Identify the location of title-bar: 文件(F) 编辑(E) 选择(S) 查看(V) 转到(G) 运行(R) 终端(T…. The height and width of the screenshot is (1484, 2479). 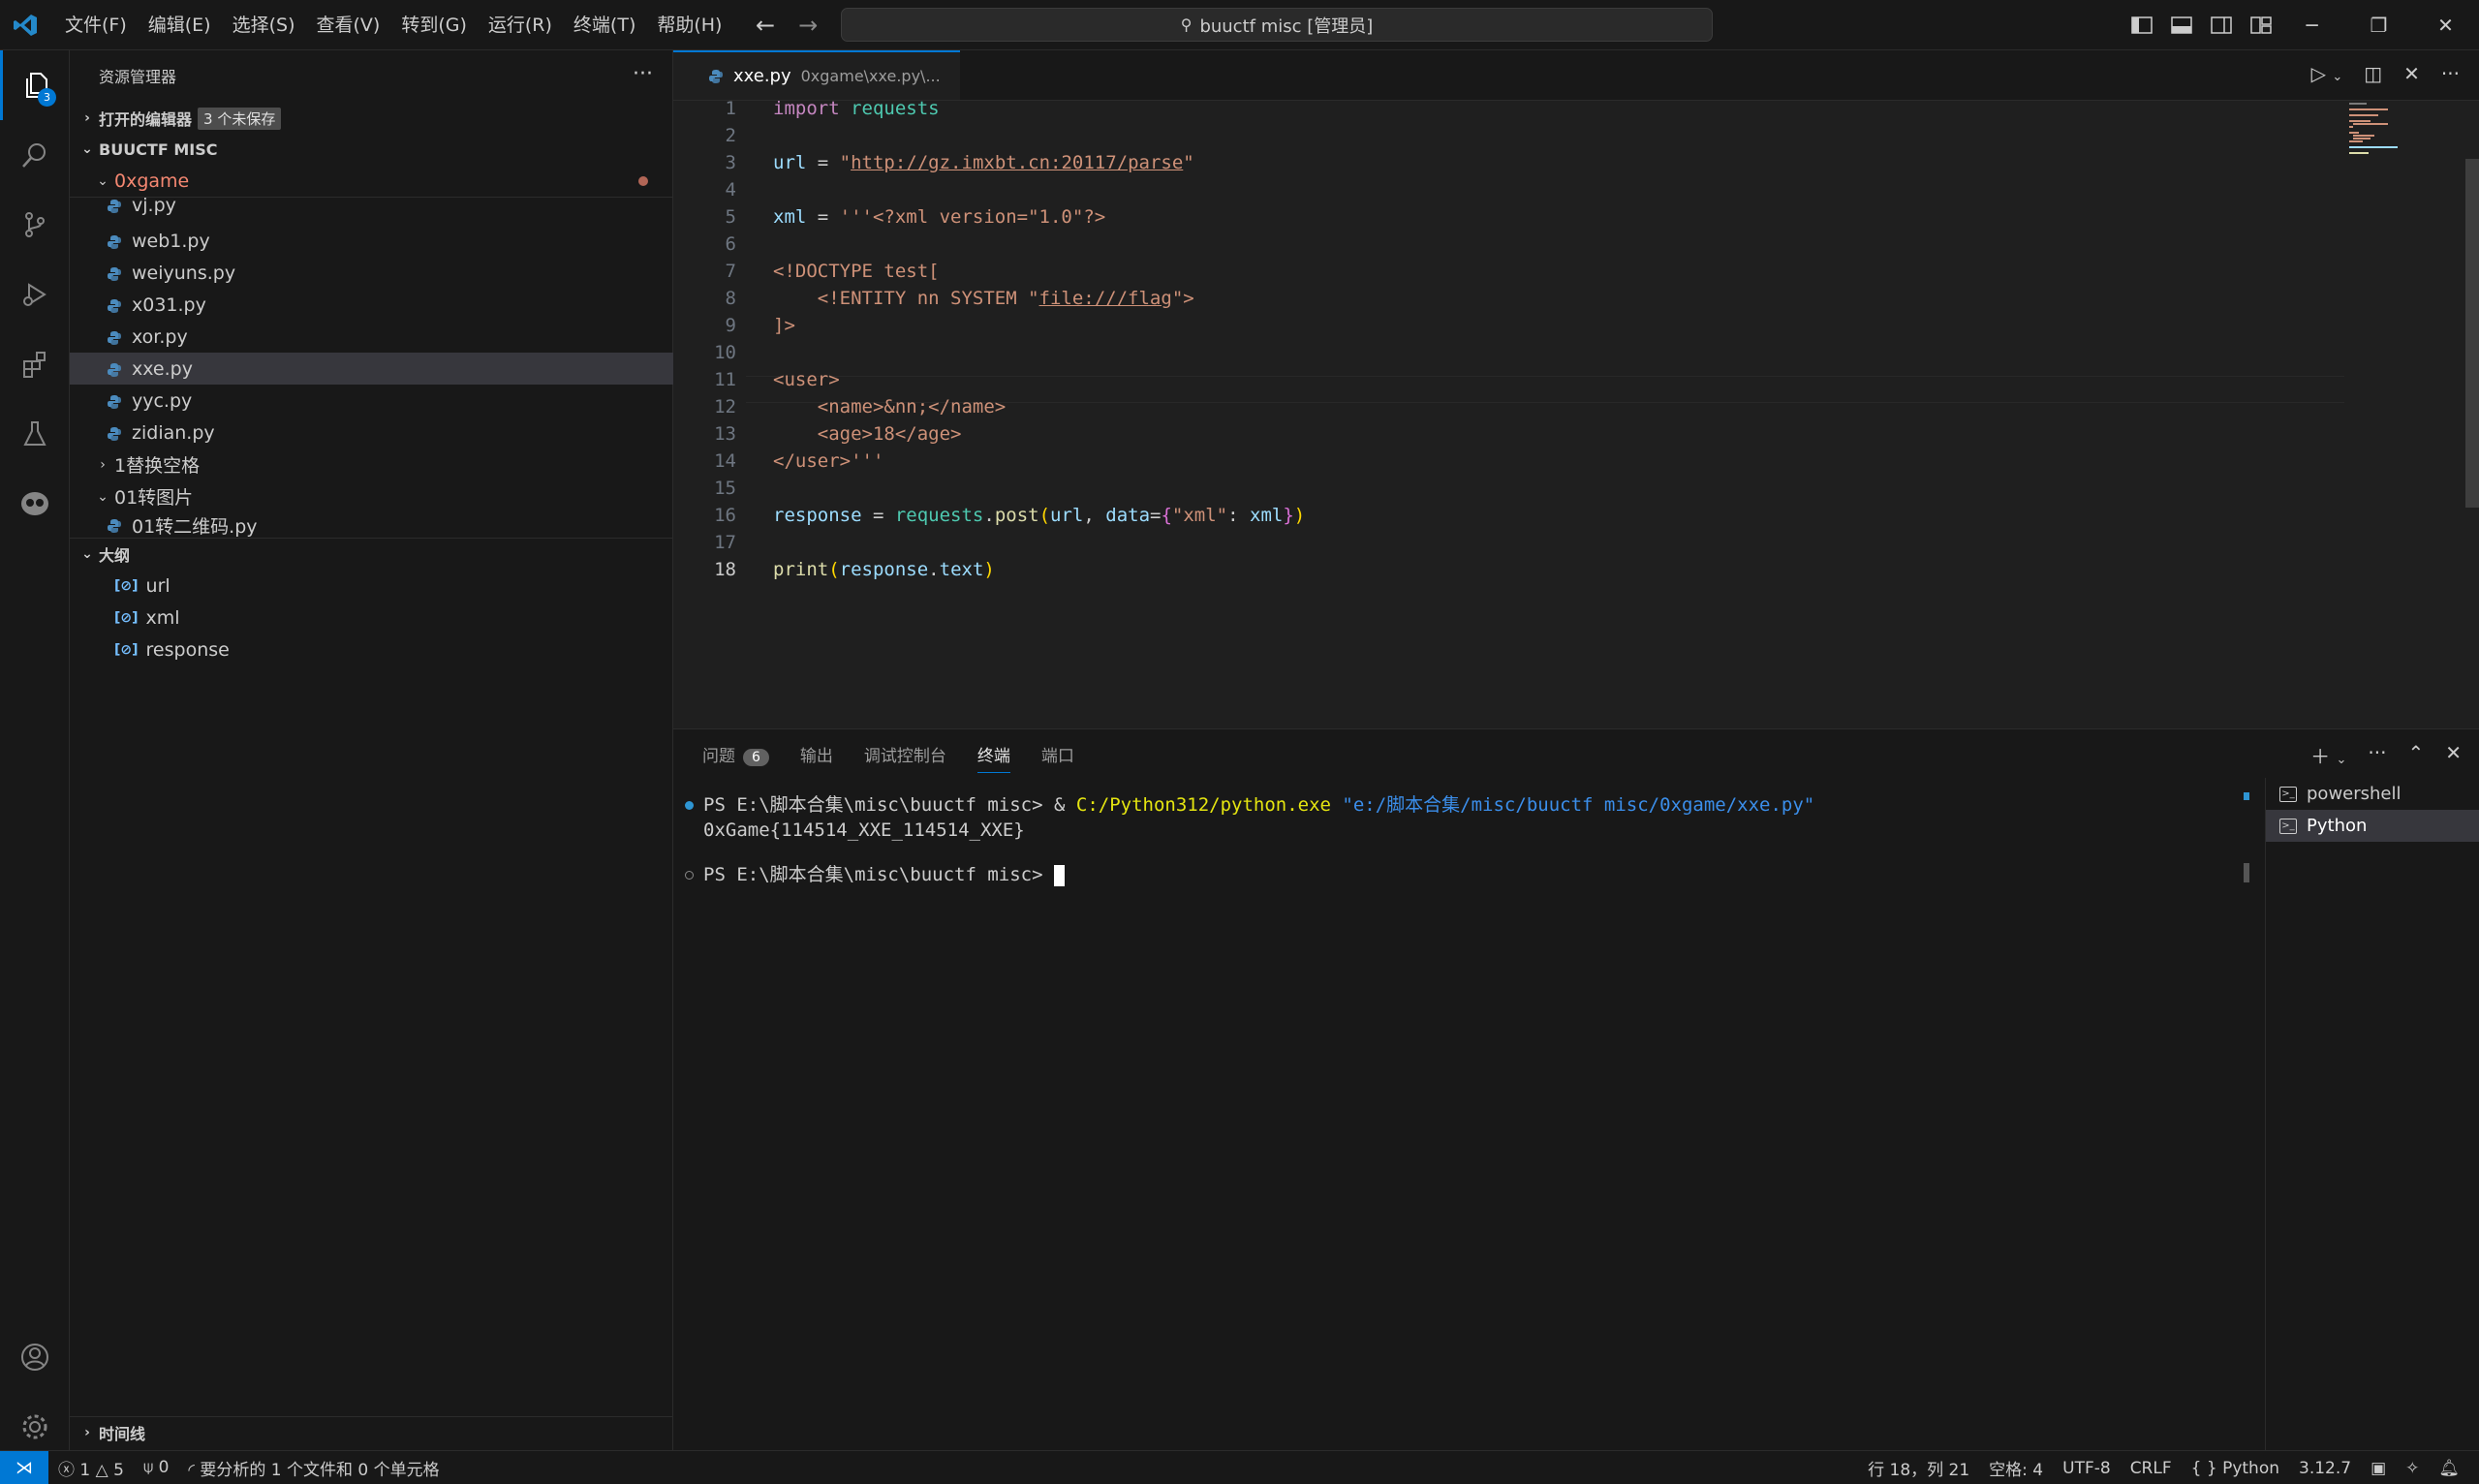
(1239, 25).